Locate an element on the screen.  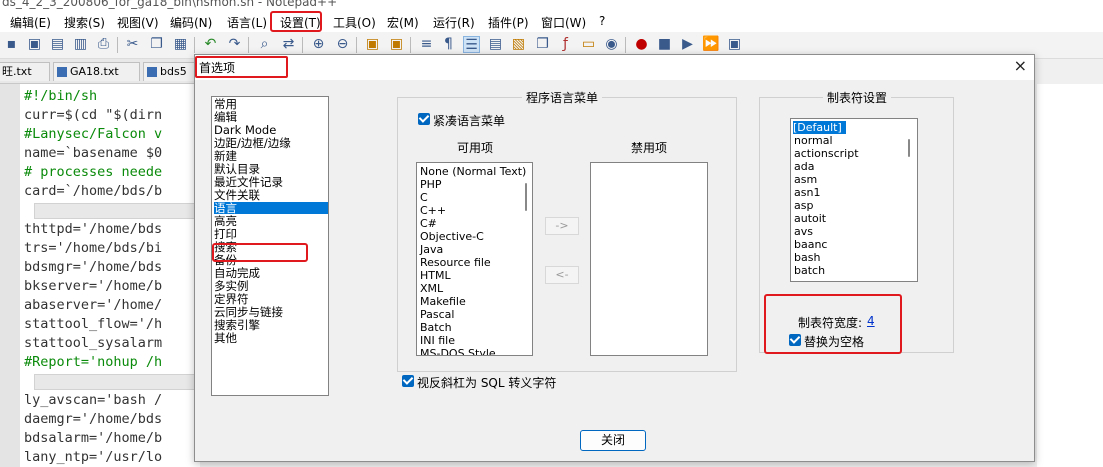
menu-view: 视图(V) is located at coordinates (138, 22).